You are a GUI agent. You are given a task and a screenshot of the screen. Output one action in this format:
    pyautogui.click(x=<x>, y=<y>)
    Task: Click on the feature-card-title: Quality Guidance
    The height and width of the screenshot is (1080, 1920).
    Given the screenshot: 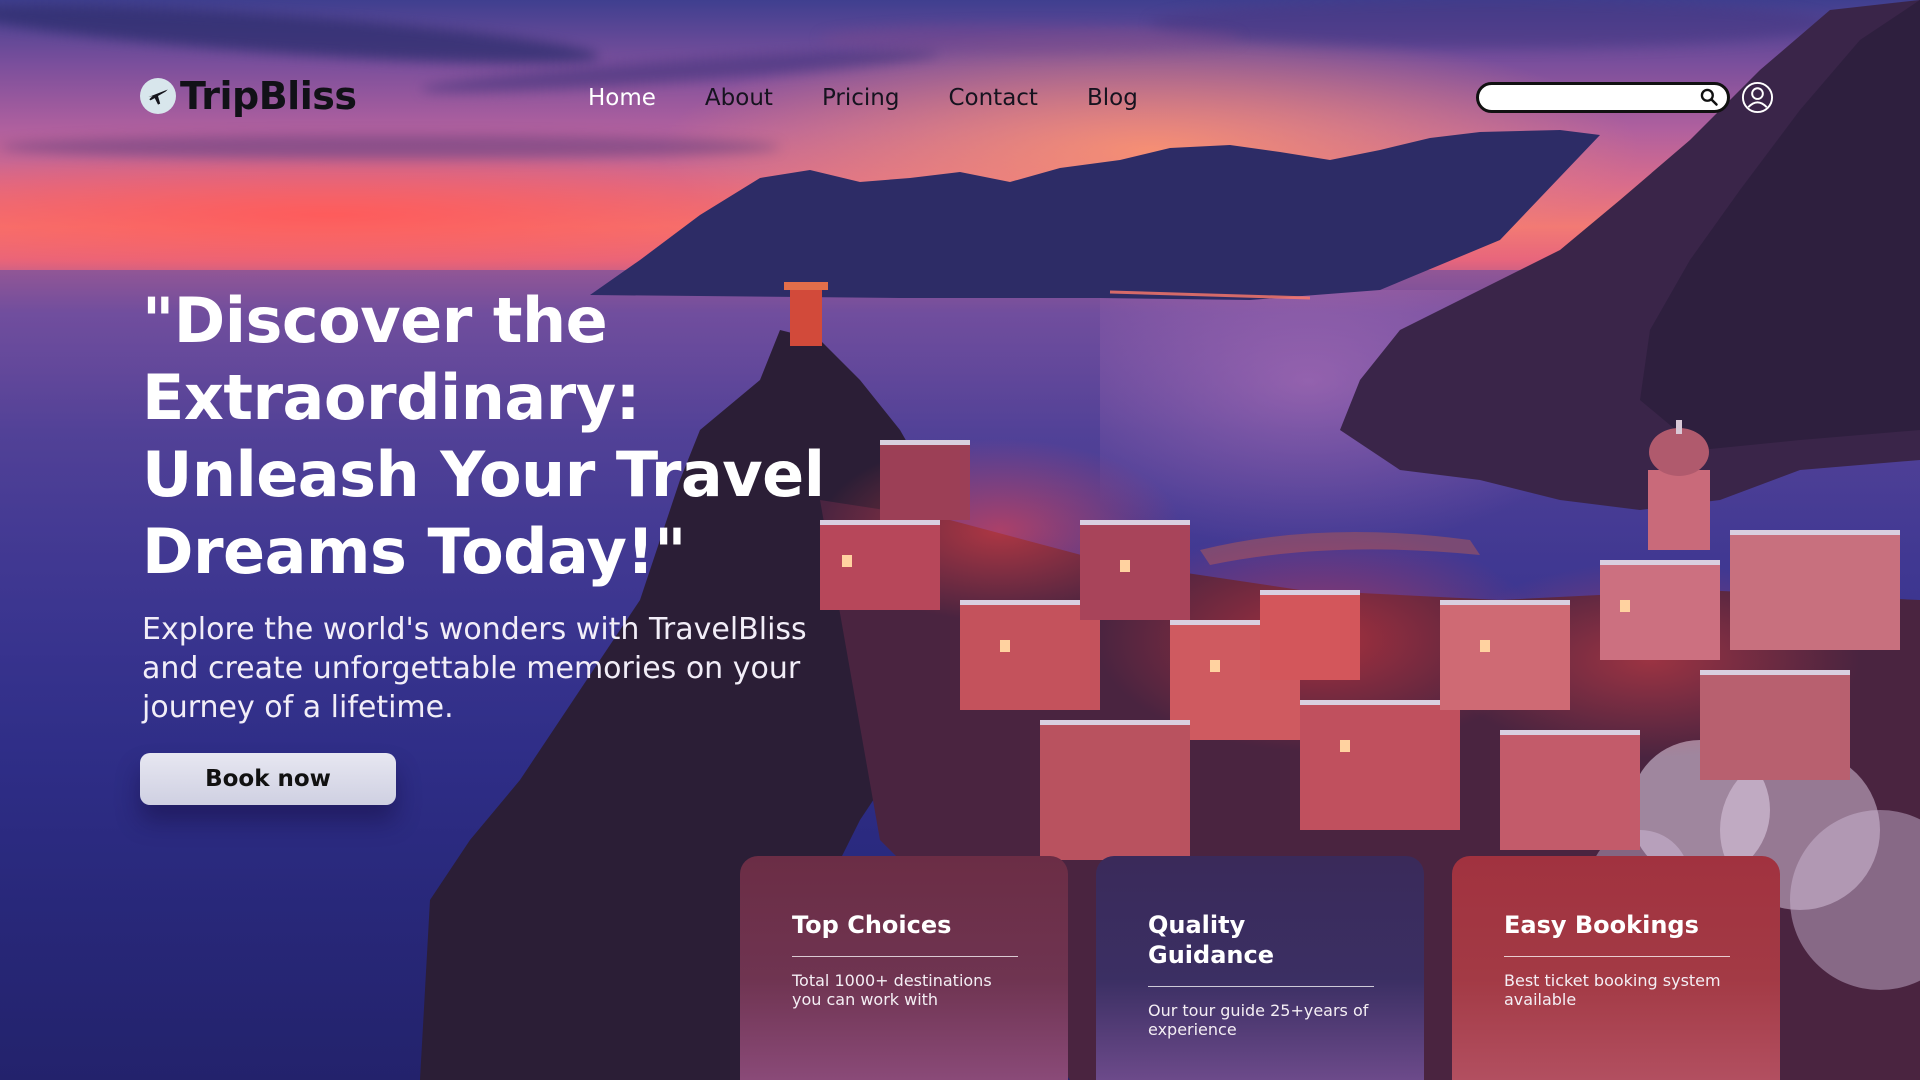 What is the action you would take?
    pyautogui.click(x=1261, y=948)
    